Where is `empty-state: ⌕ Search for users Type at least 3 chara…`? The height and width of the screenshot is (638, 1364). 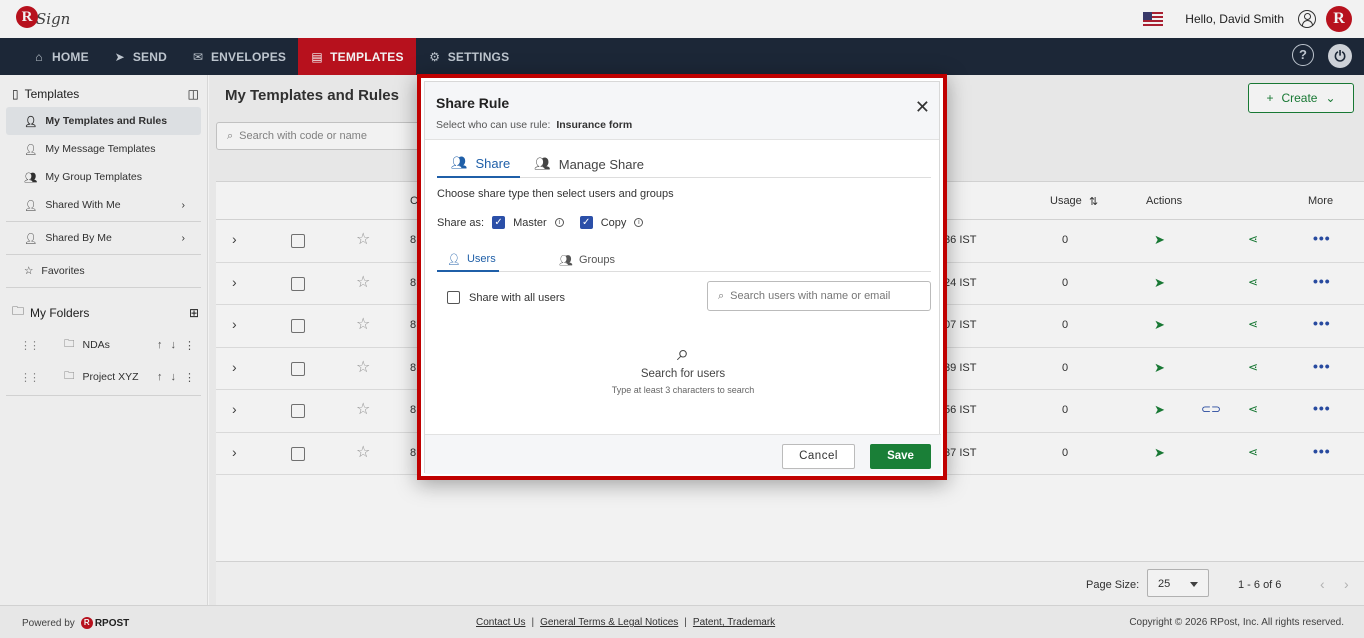
empty-state: ⌕ Search for users Type at least 3 chara… is located at coordinates (683, 367).